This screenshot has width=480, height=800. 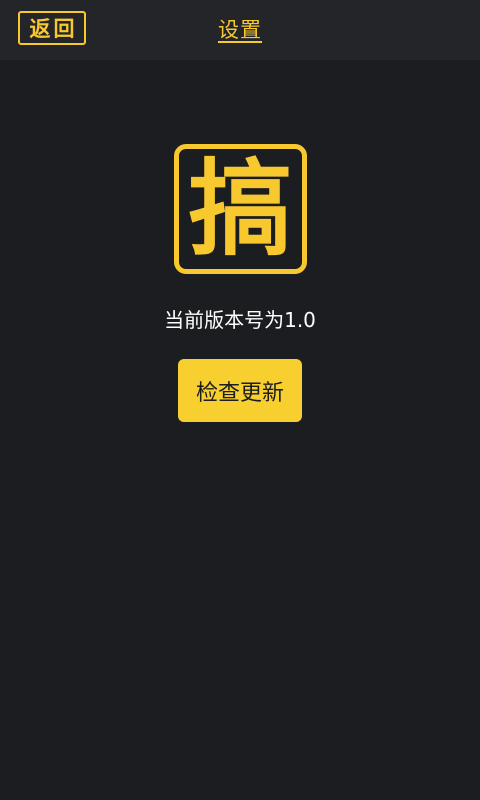 I want to click on back-button: 返回, so click(x=52, y=28).